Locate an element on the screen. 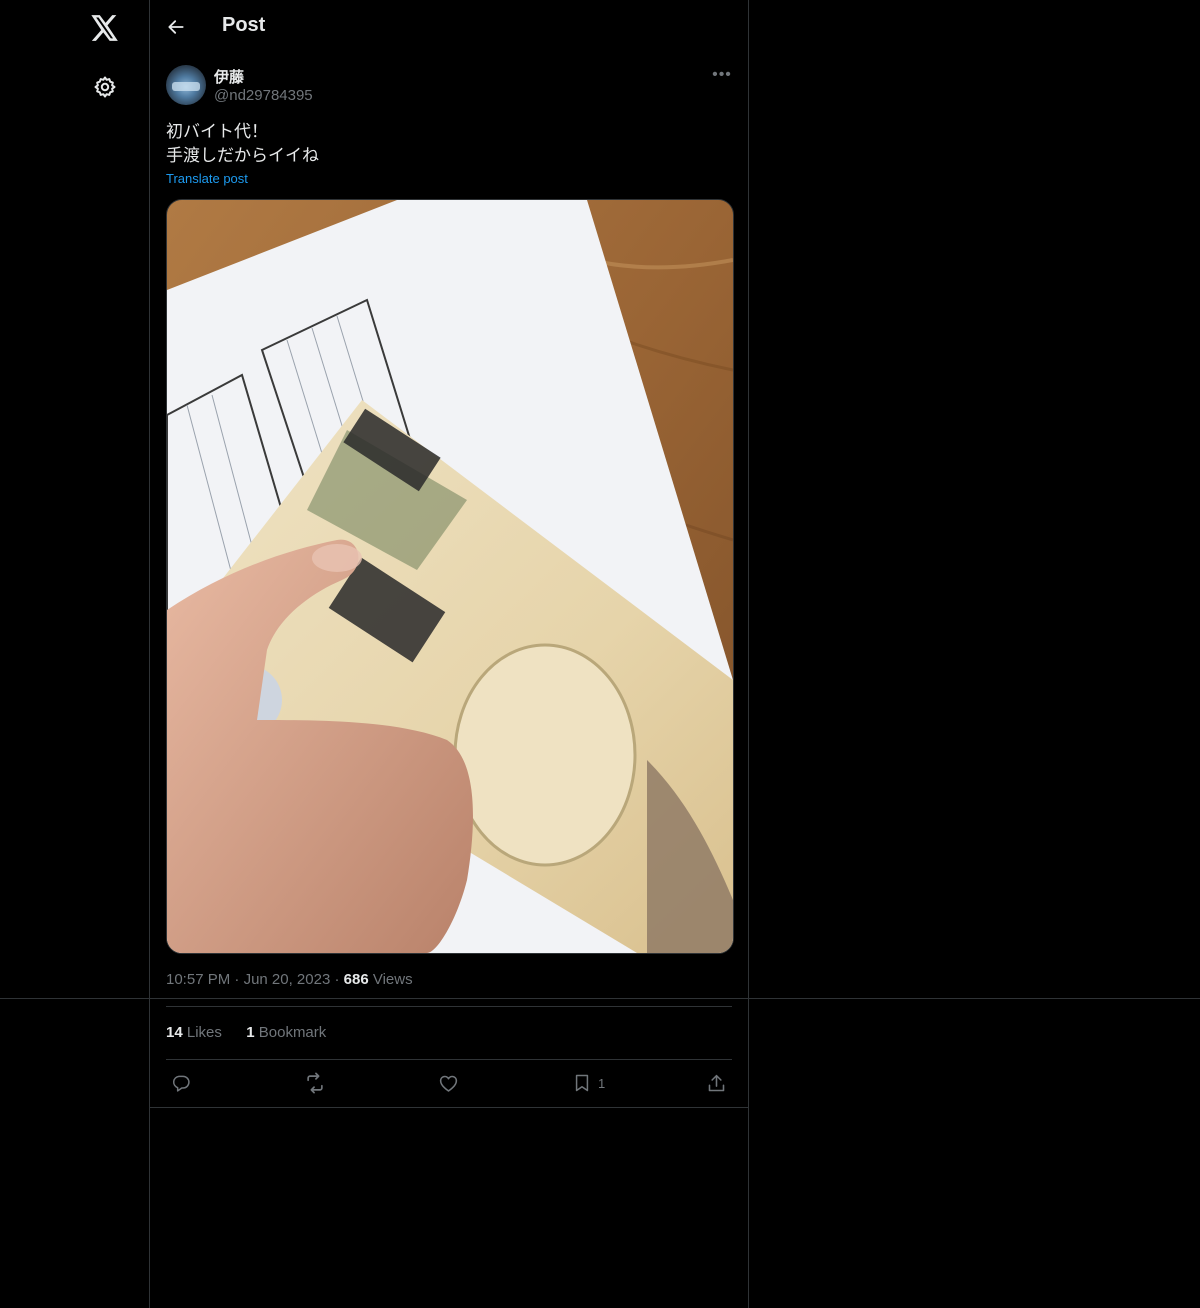  repost-icon is located at coordinates (315, 1083).